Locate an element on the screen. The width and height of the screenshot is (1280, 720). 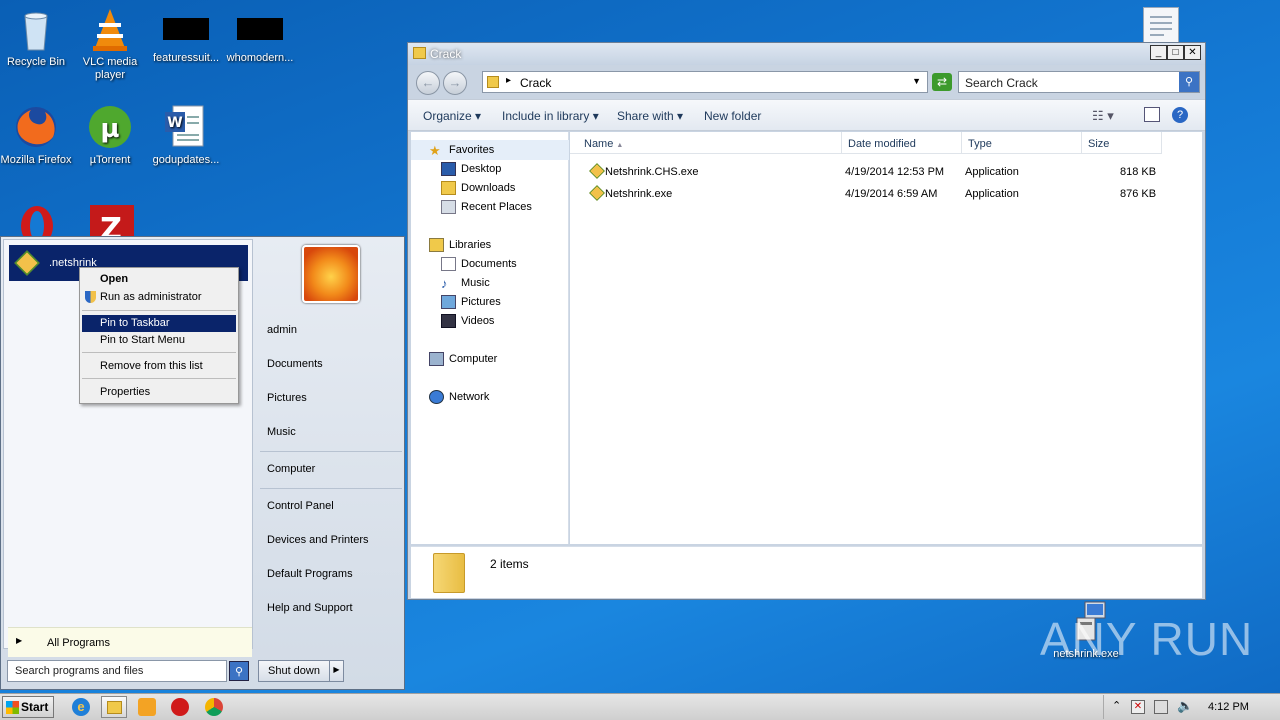
maximize-button: □ is located at coordinates (1175, 52).